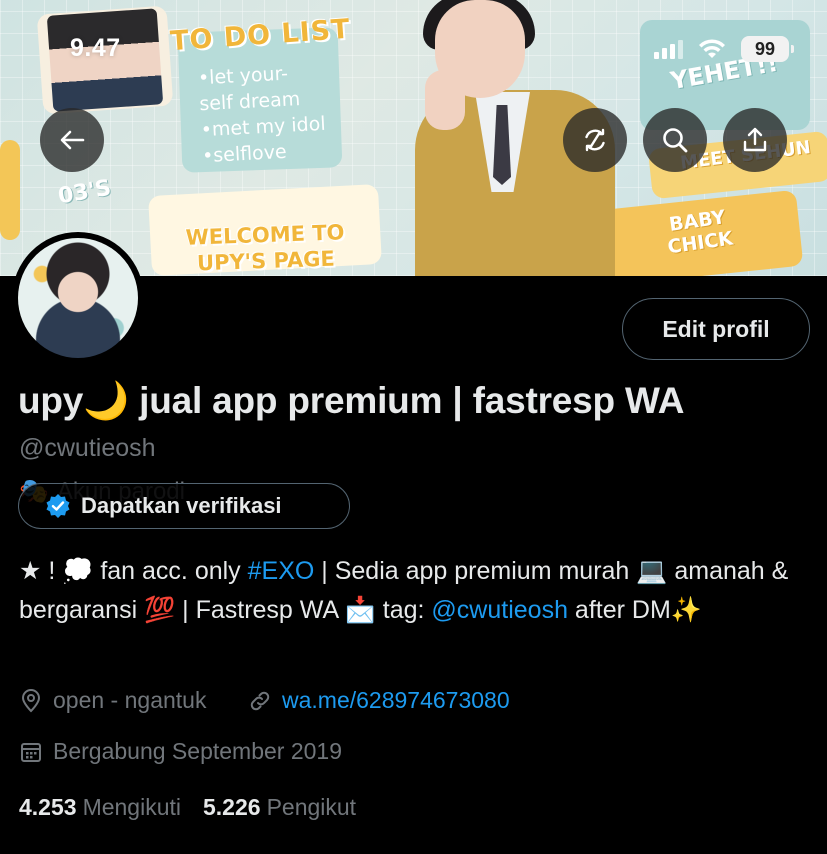 This screenshot has height=854, width=827. Describe the element at coordinates (48, 807) in the screenshot. I see `following-count: 4.253` at that location.